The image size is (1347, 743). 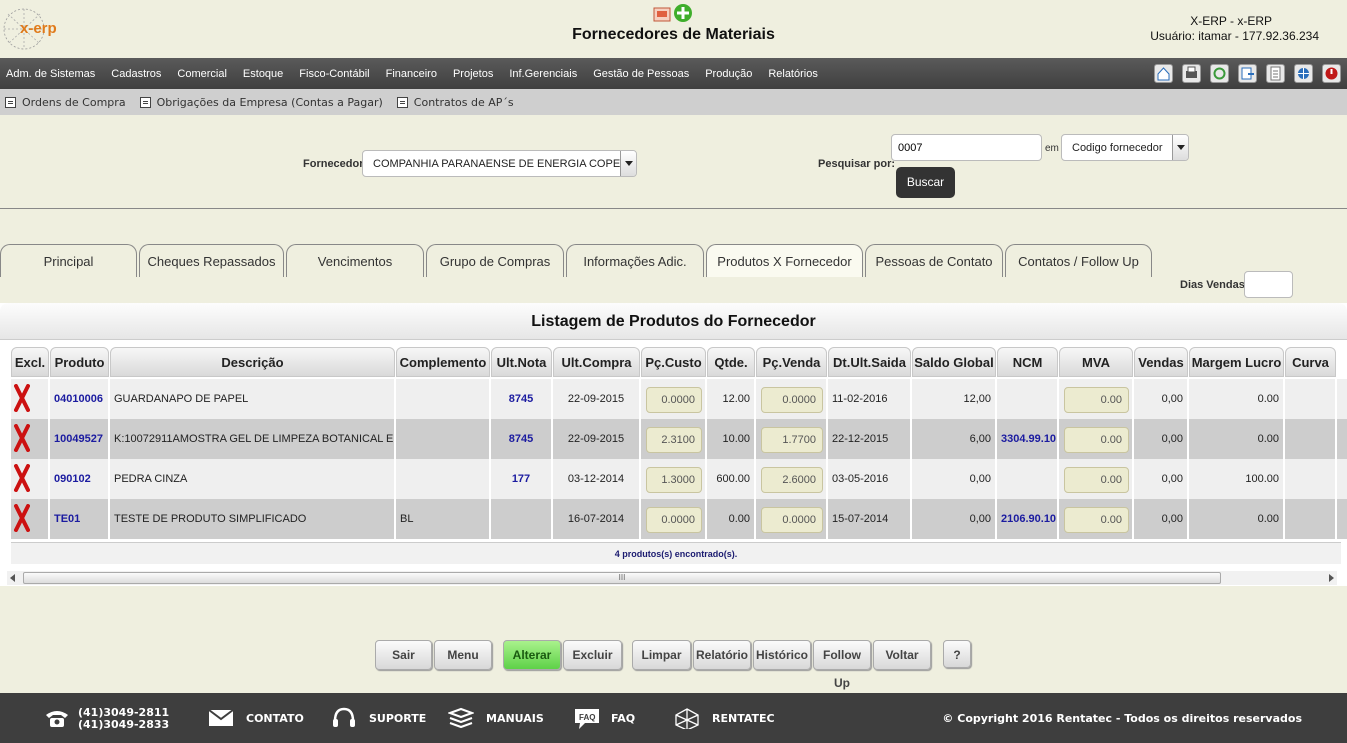 I want to click on cell-ult-nota: 177, so click(x=522, y=479).